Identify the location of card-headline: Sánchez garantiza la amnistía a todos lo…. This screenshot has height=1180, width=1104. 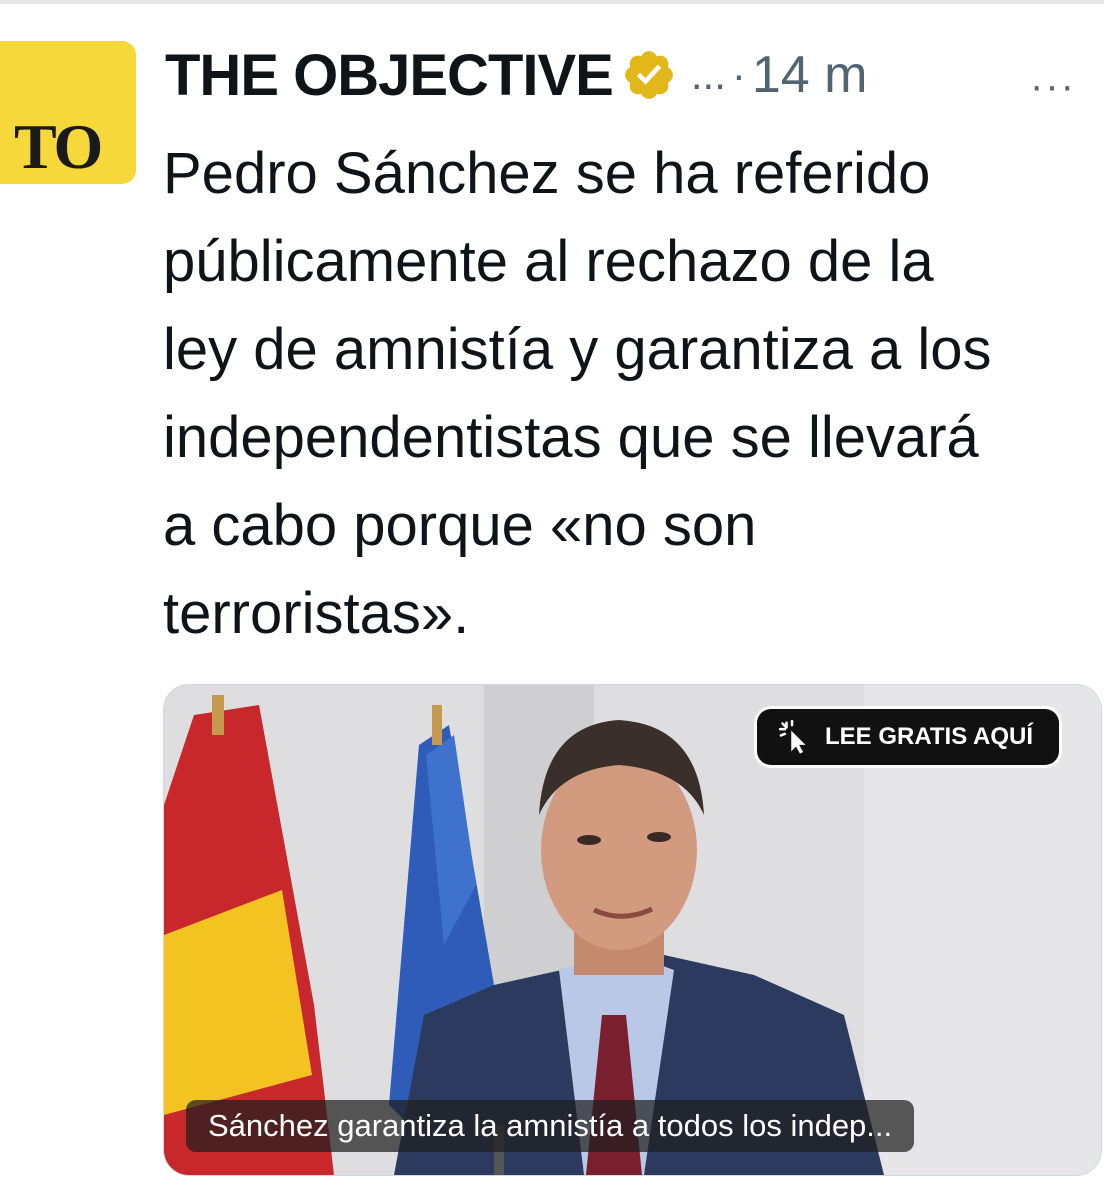
(550, 1126).